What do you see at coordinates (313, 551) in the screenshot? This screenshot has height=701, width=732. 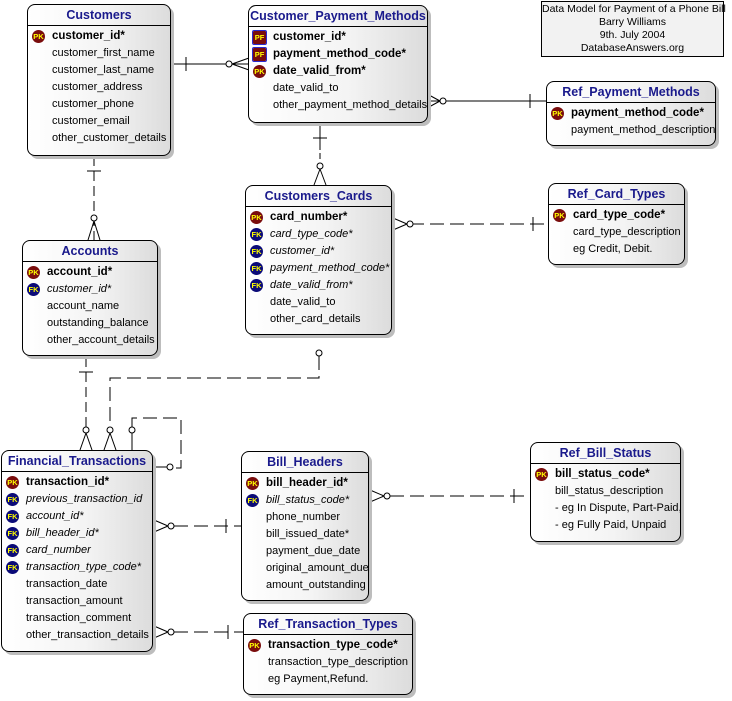 I see `attribute-name: payment_due_date` at bounding box center [313, 551].